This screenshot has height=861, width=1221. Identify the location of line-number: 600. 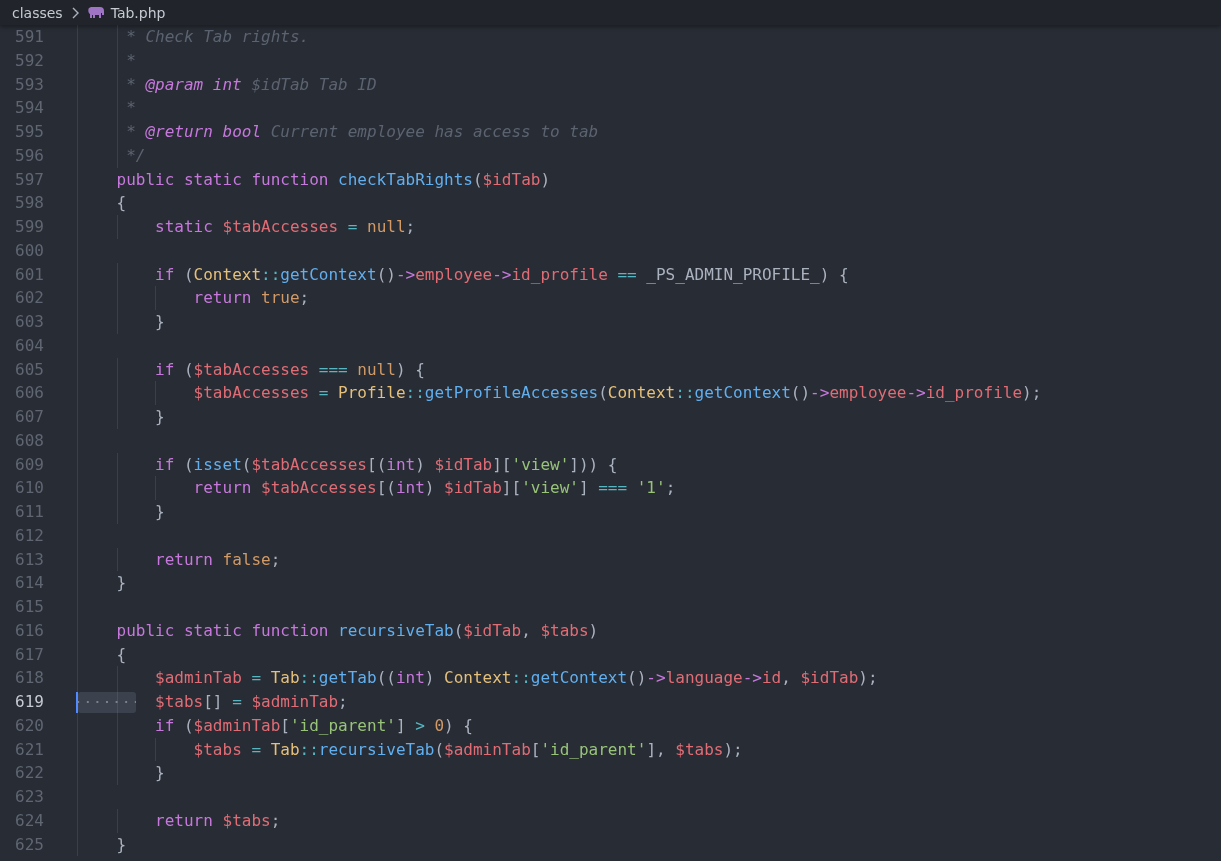
(39, 250).